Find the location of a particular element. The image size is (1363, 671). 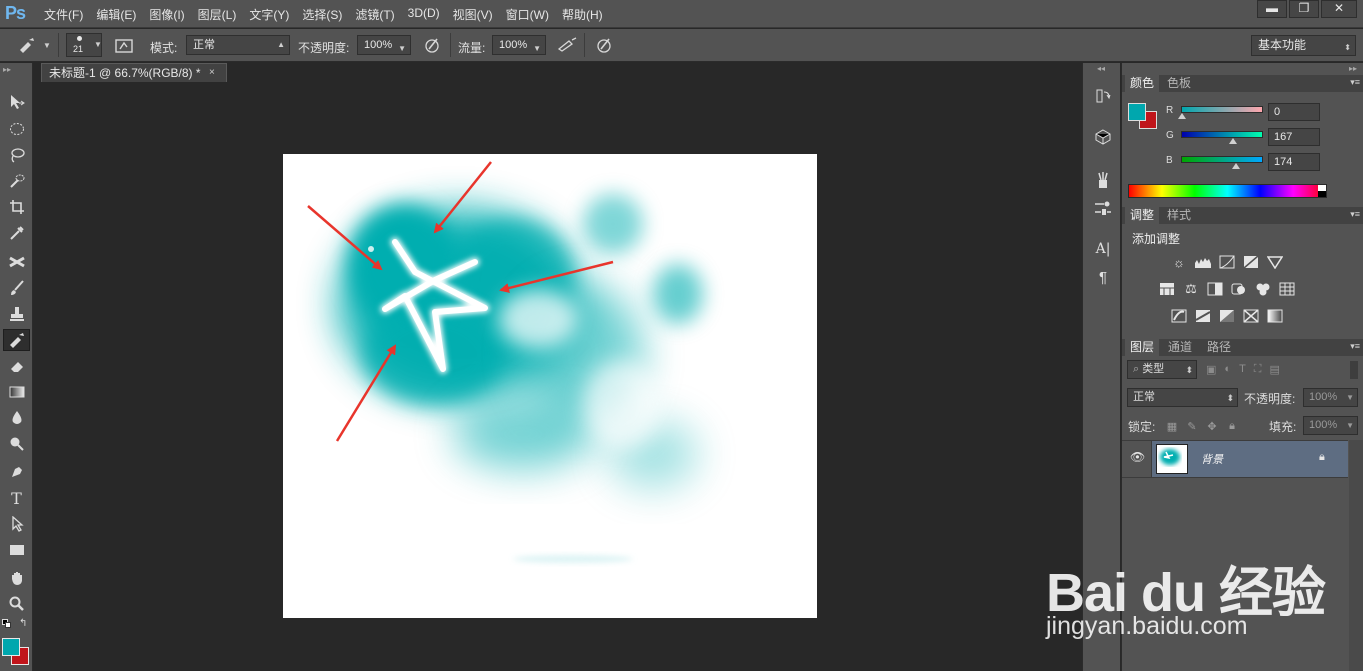

tab-channels: 通道 is located at coordinates (1180, 347).